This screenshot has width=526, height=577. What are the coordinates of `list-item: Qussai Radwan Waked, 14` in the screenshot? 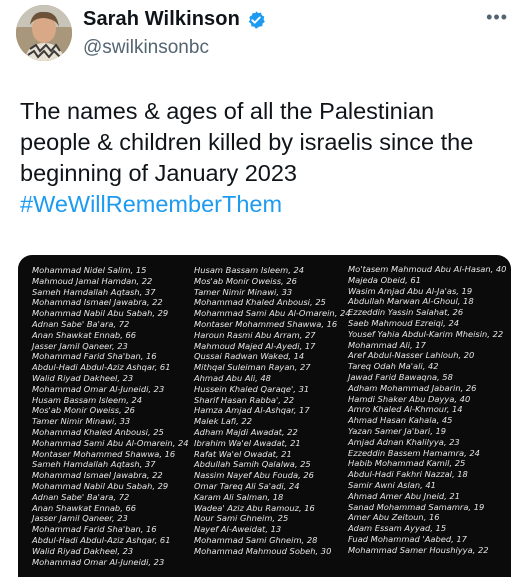 It's located at (249, 356).